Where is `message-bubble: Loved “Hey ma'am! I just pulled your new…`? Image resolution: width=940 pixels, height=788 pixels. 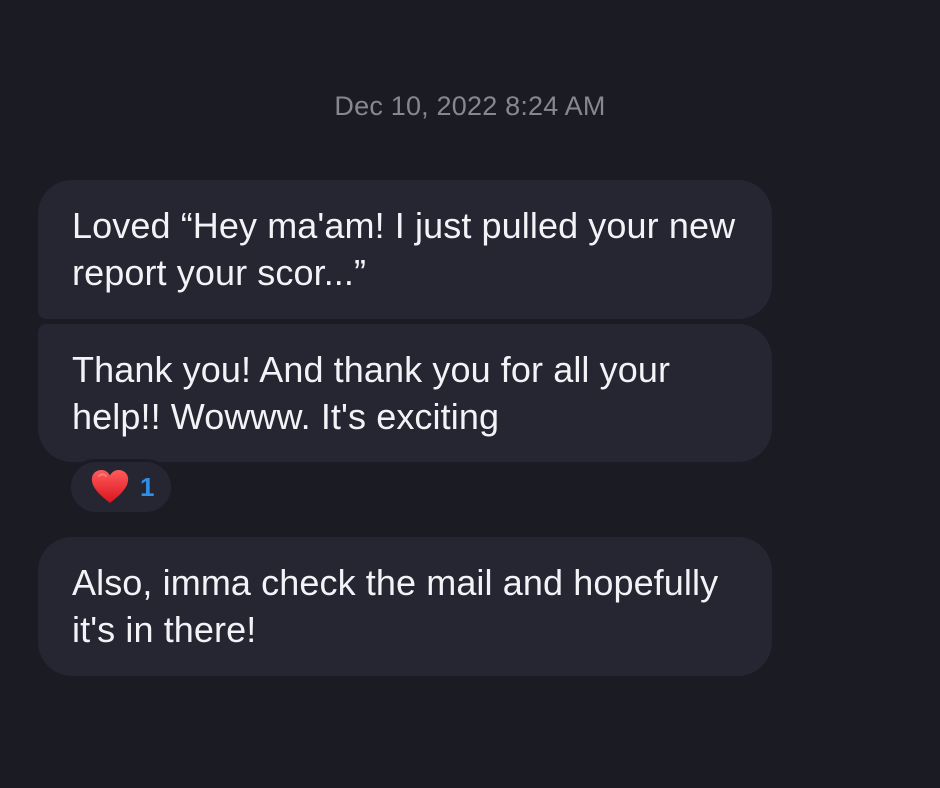 message-bubble: Loved “Hey ma'am! I just pulled your new… is located at coordinates (405, 249).